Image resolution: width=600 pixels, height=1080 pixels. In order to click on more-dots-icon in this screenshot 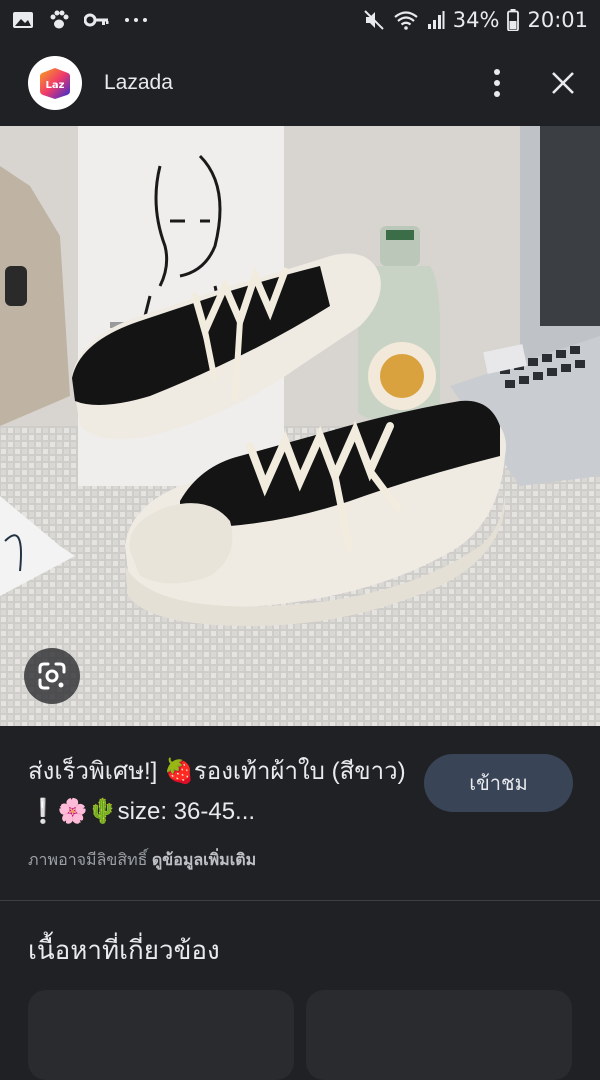, I will do `click(136, 20)`.